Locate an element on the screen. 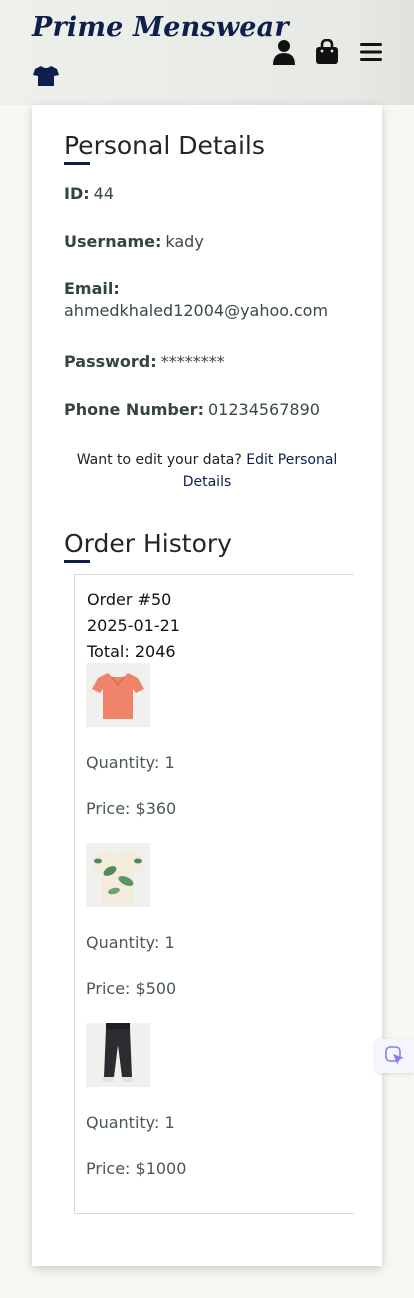 This screenshot has width=414, height=1298. order-number: Order #50 is located at coordinates (129, 599).